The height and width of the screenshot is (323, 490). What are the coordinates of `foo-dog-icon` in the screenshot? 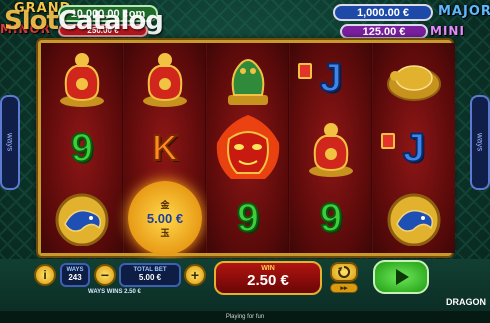 It's located at (248, 82).